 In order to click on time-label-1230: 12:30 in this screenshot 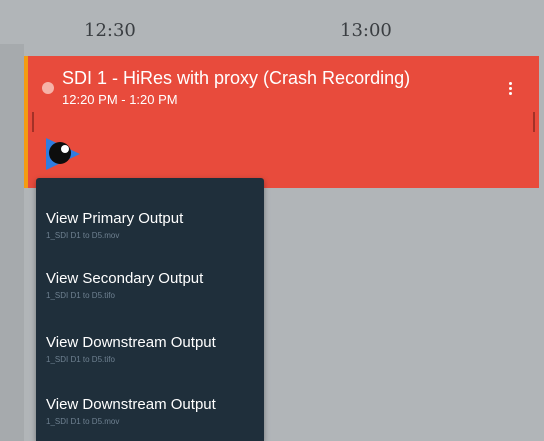, I will do `click(110, 30)`.